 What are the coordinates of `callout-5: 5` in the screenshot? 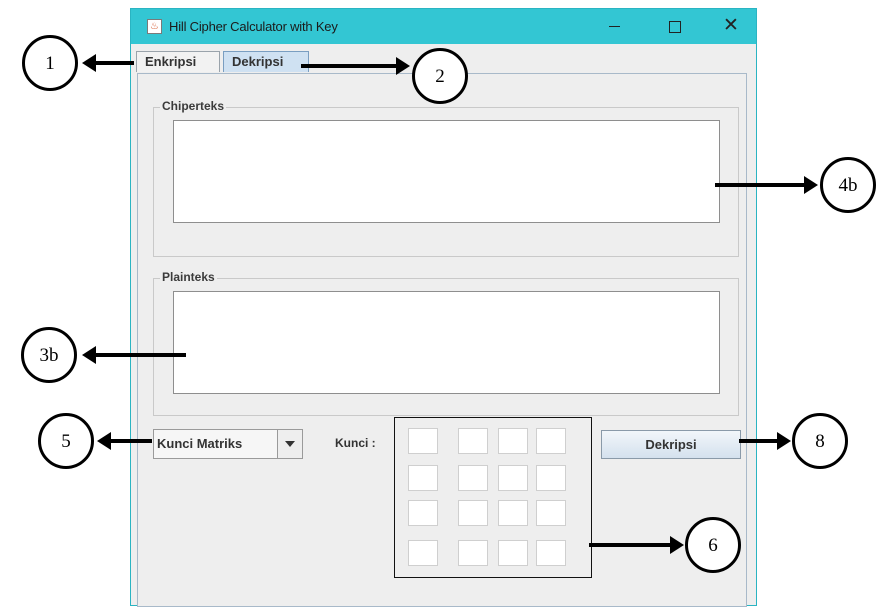 It's located at (66, 441).